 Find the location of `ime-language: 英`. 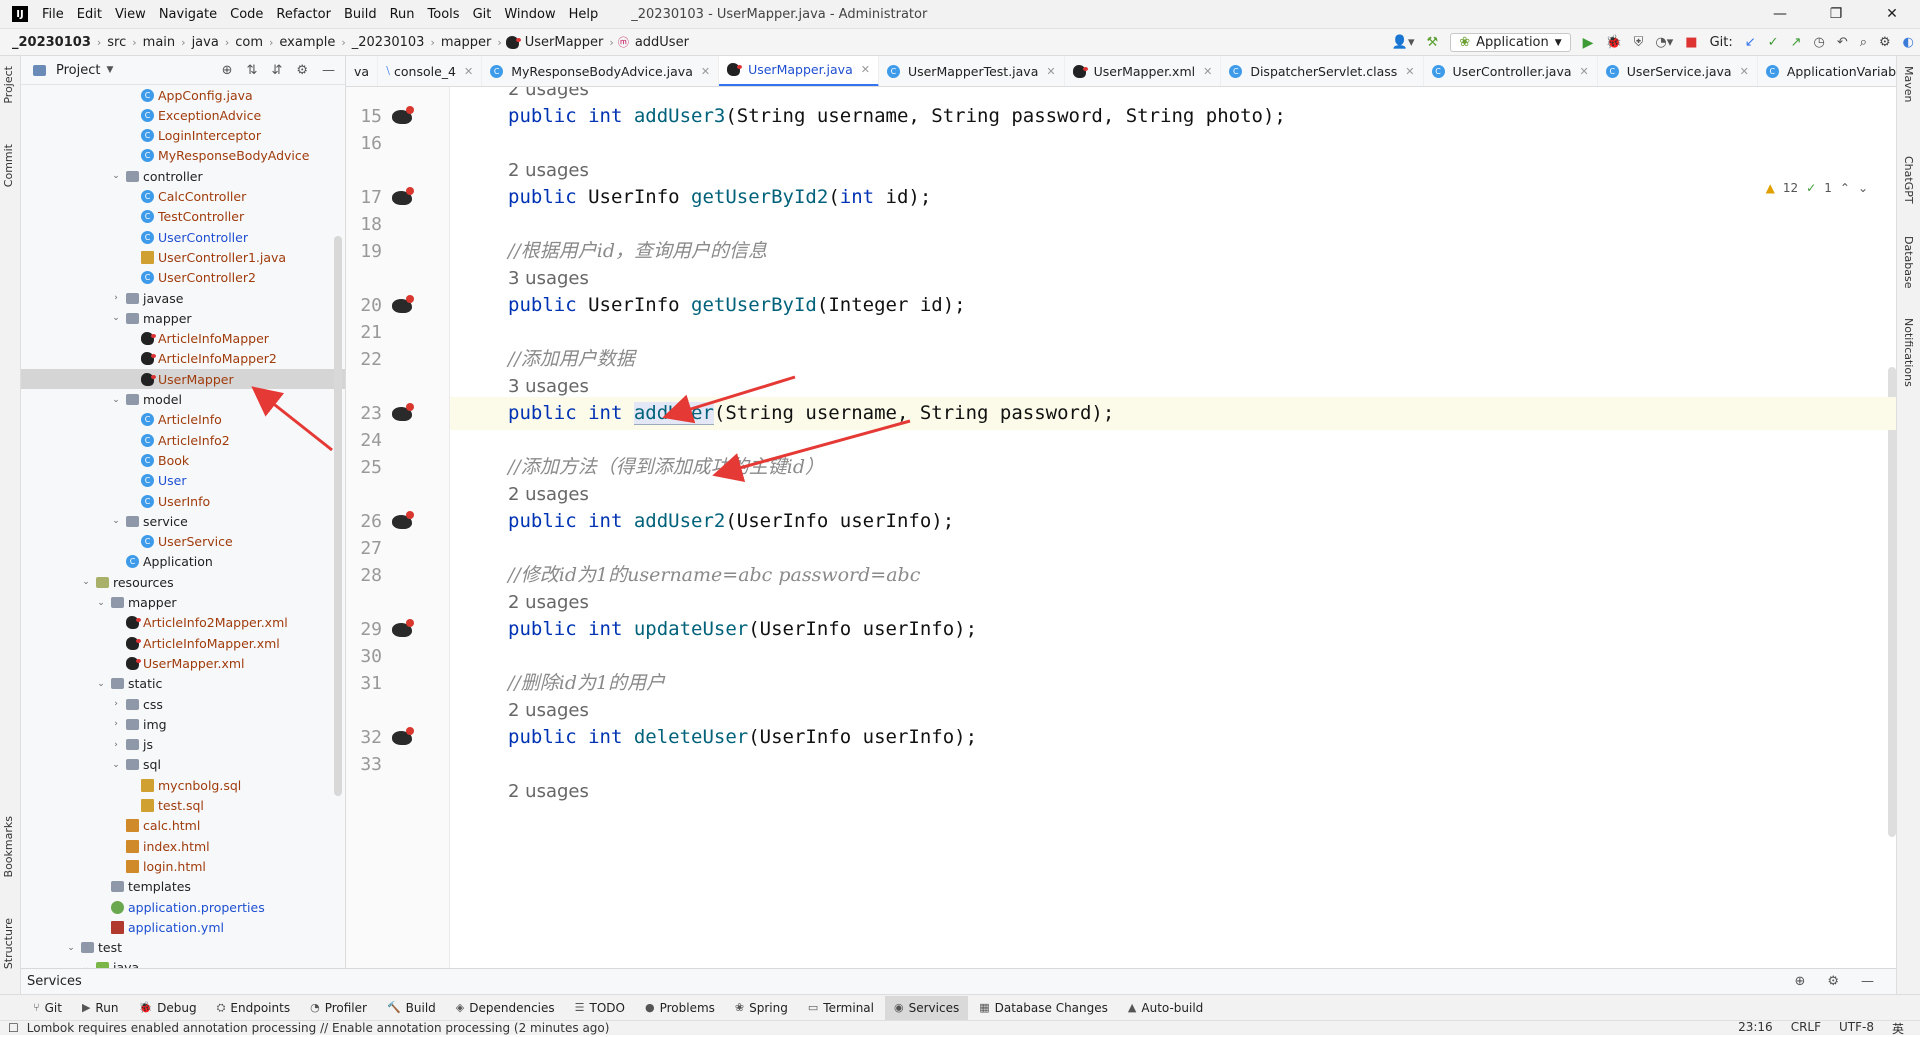

ime-language: 英 is located at coordinates (1898, 1028).